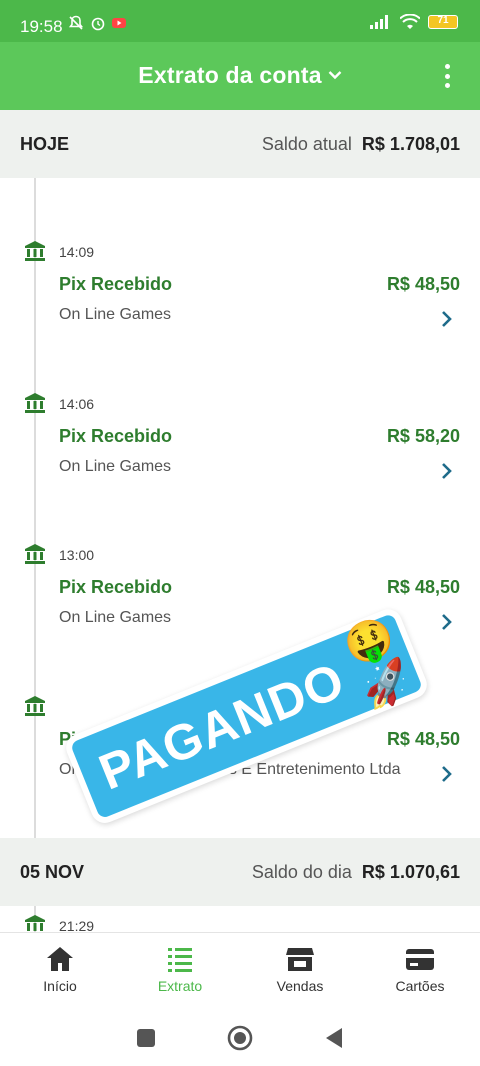  I want to click on bottom-navigation: Início Extrato Vendas Cartões, so click(240, 971).